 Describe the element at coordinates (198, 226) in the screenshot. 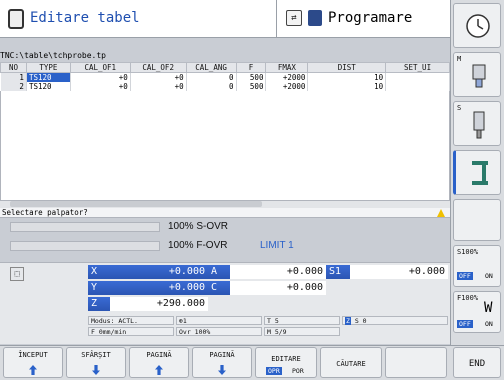

I see `s-ovr-text: 100% S-OVR` at that location.